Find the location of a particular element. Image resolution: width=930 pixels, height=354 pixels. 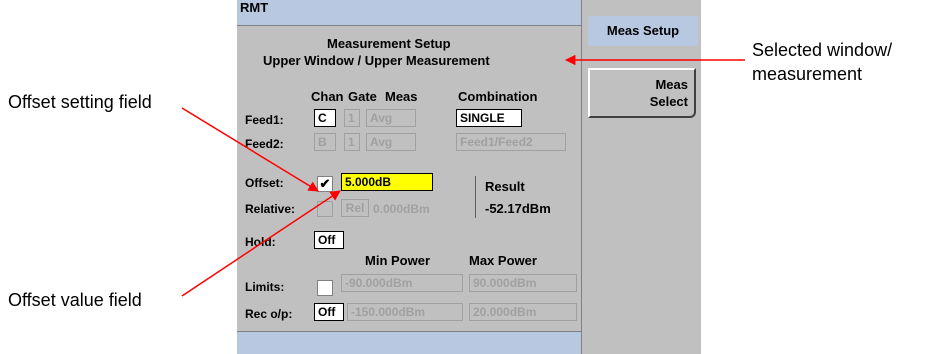

offset-label: Offset: is located at coordinates (264, 183).